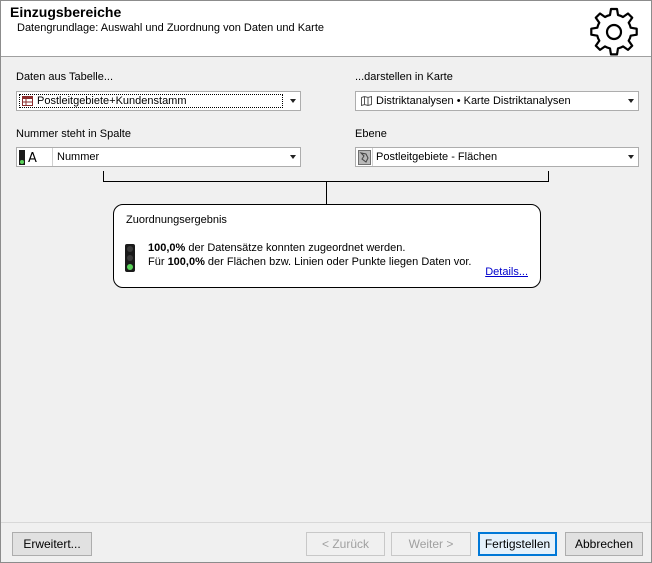  Describe the element at coordinates (371, 134) in the screenshot. I see `layer-label: Ebene` at that location.